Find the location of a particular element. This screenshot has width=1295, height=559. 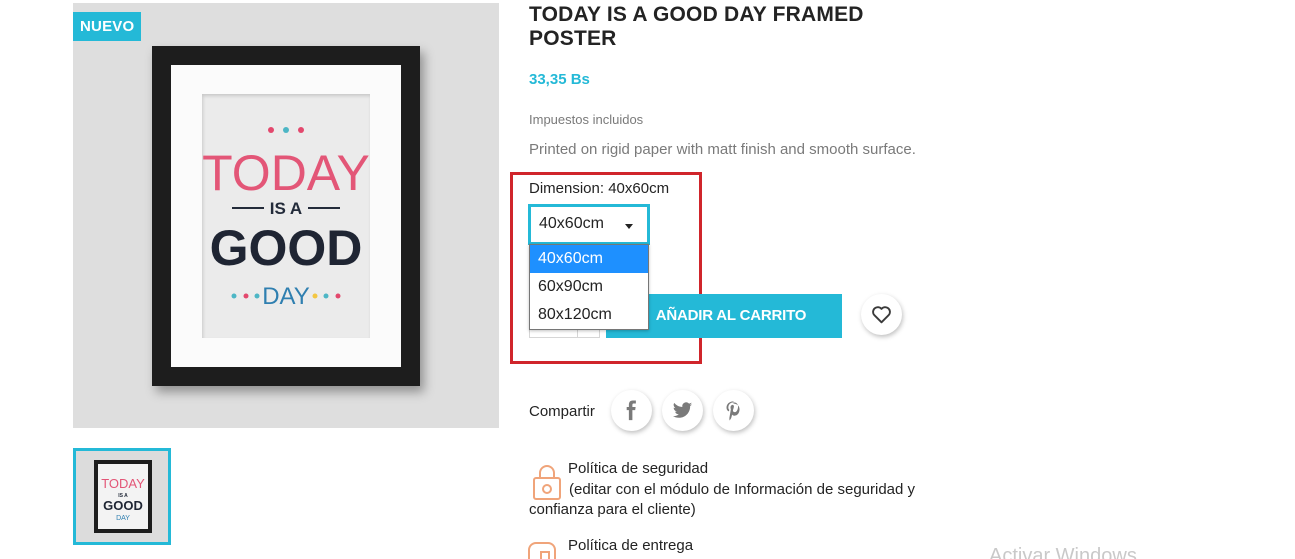

new-badge: NUEVO is located at coordinates (107, 26).